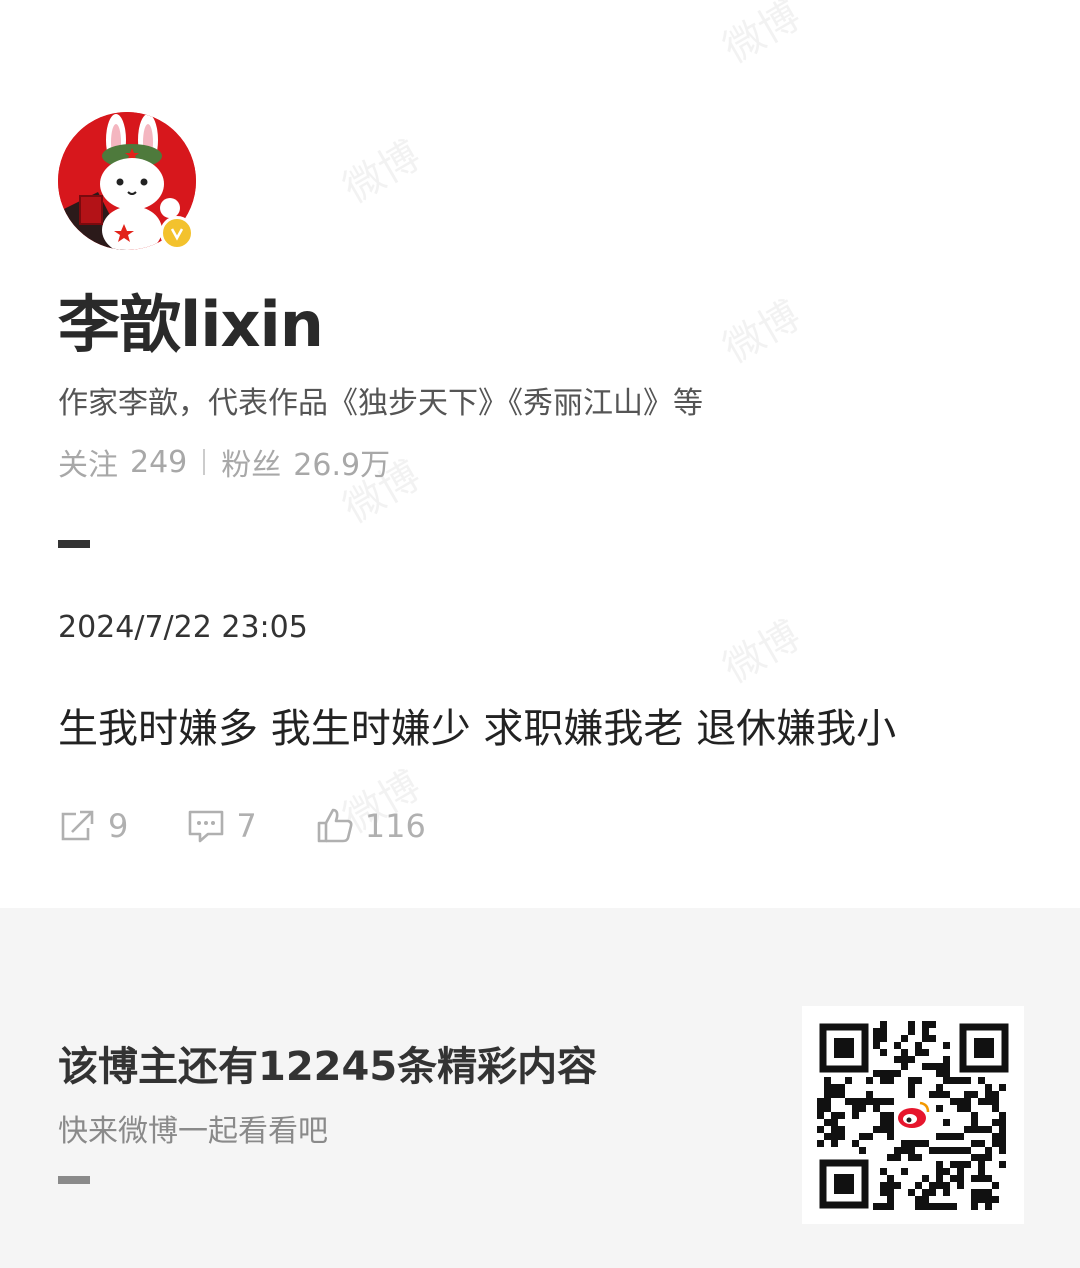  I want to click on repost-count: 9, so click(118, 826).